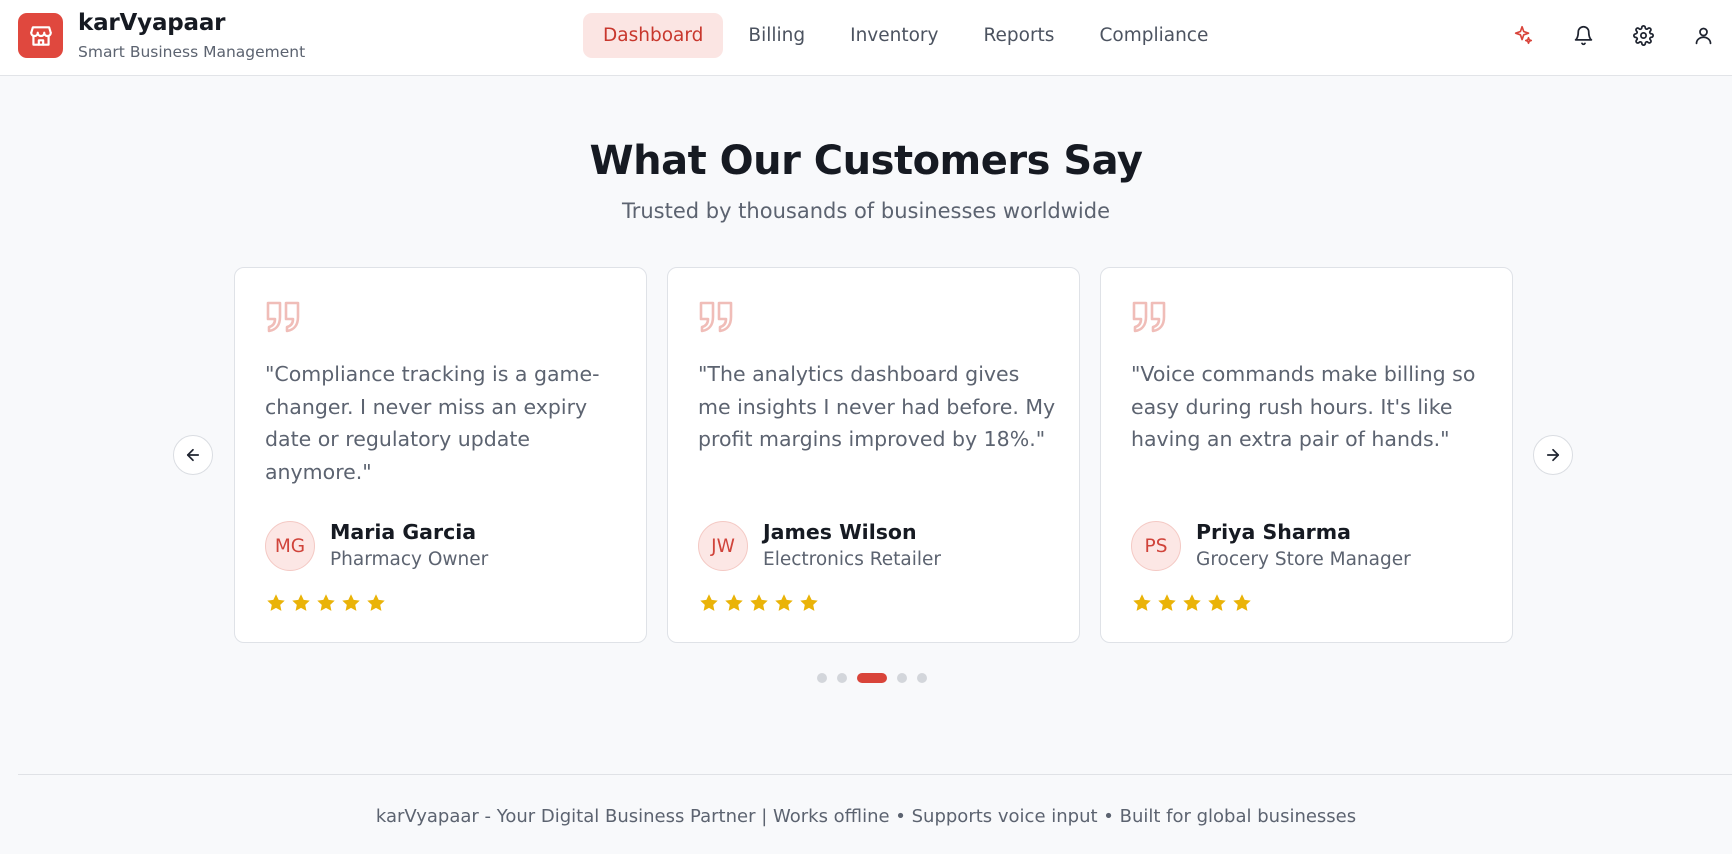 The image size is (1732, 854). I want to click on author-role: Electronics Retailer, so click(852, 559).